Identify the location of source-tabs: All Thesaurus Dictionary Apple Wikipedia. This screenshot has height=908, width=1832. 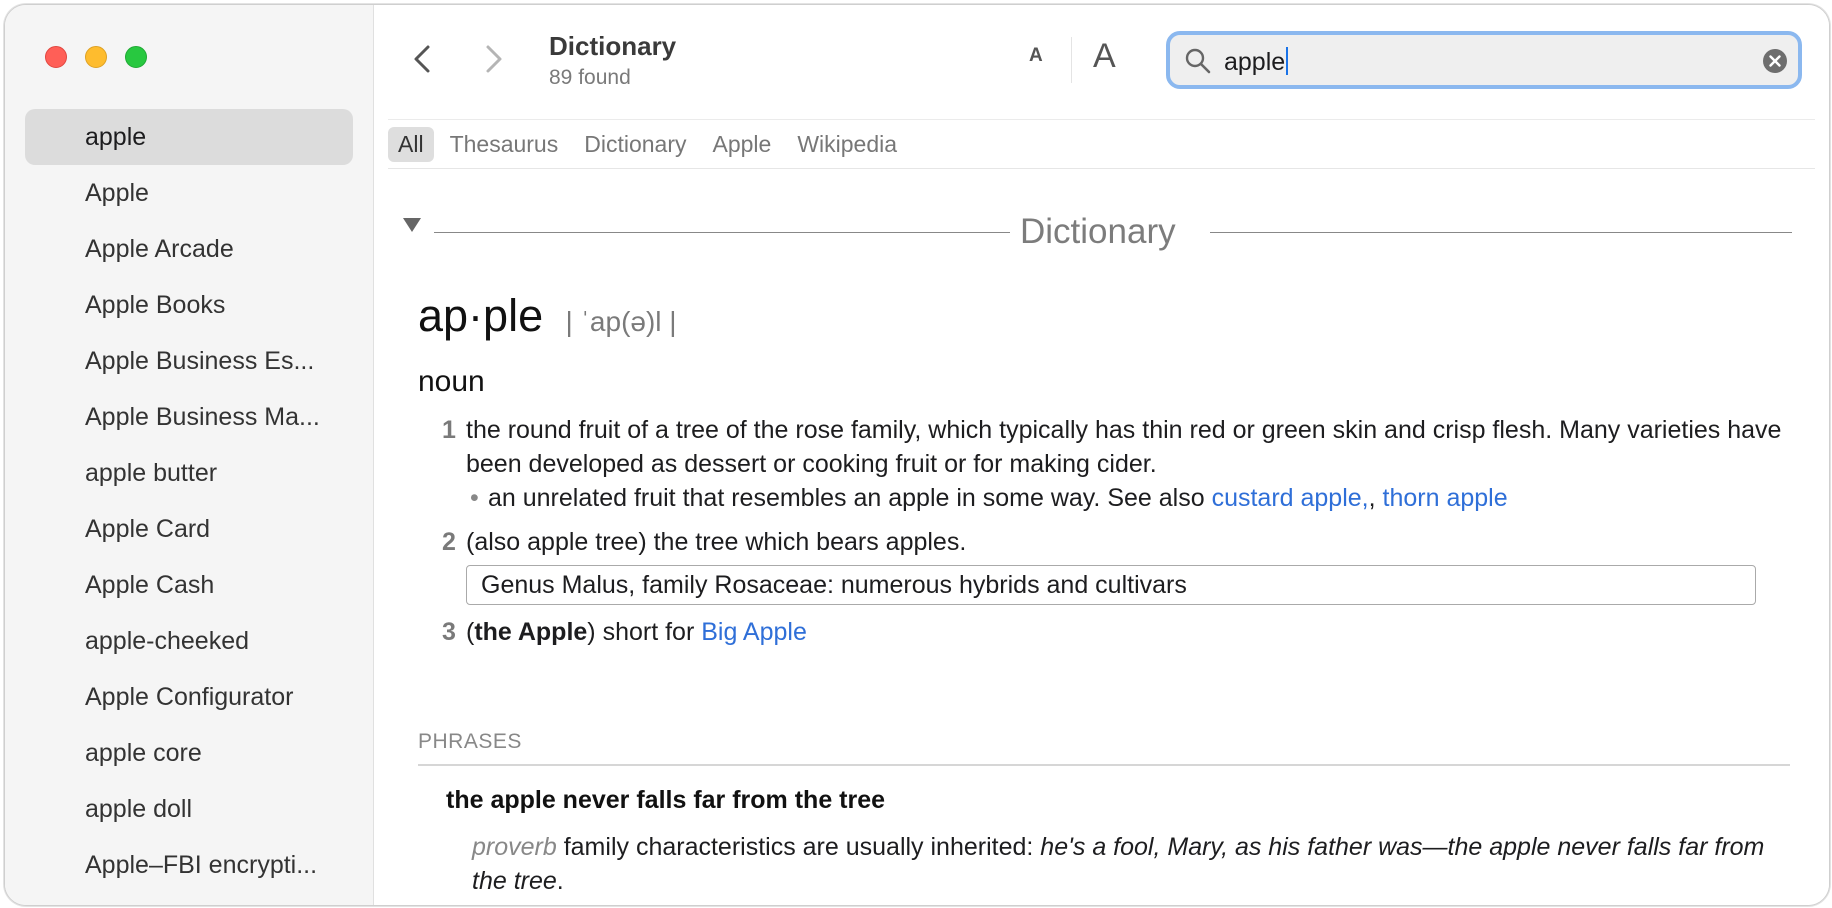
(1101, 144).